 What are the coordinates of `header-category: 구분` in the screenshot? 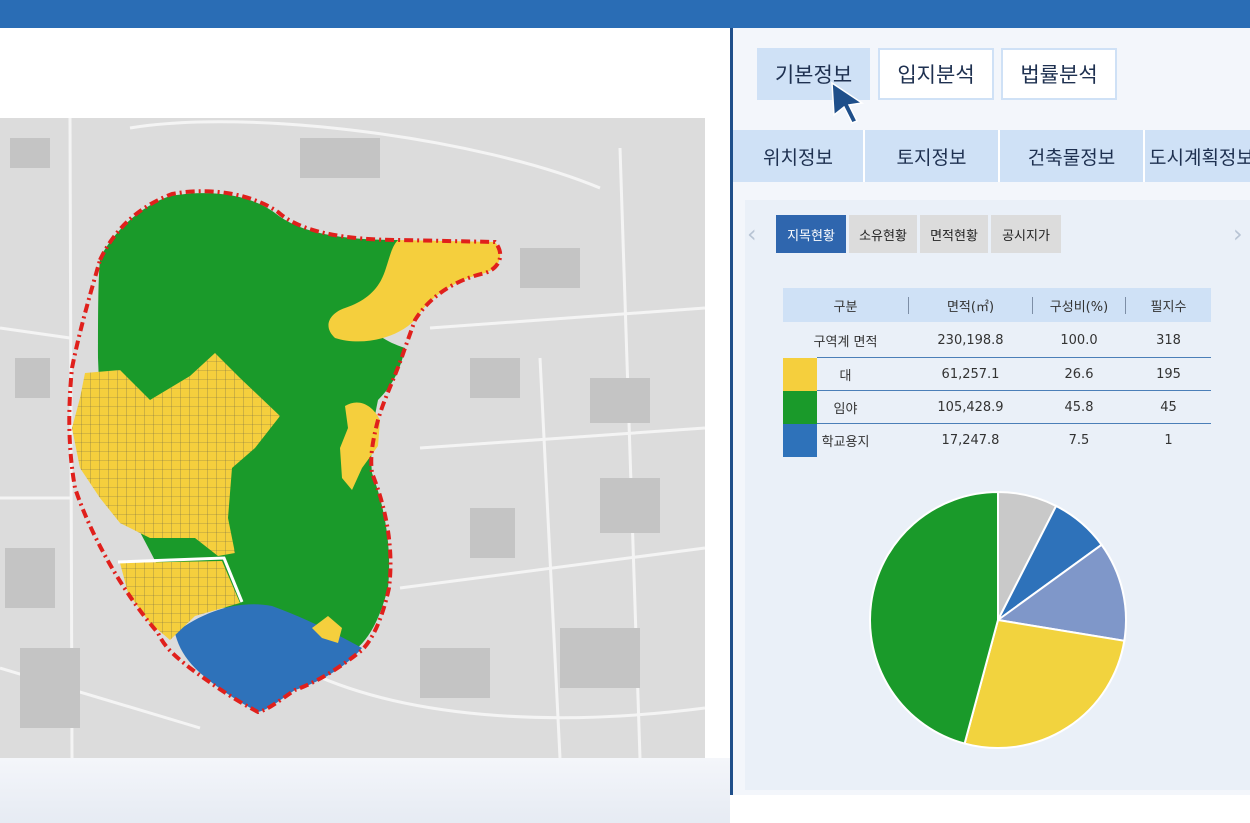 It's located at (845, 307).